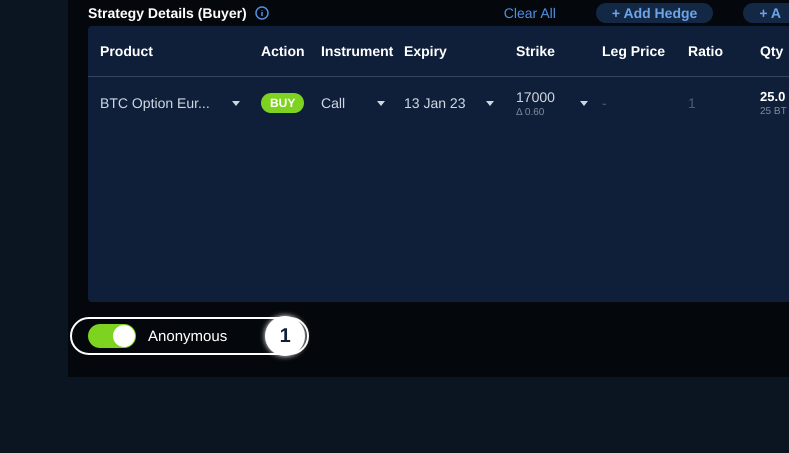  I want to click on table-cell: 17000, so click(548, 96).